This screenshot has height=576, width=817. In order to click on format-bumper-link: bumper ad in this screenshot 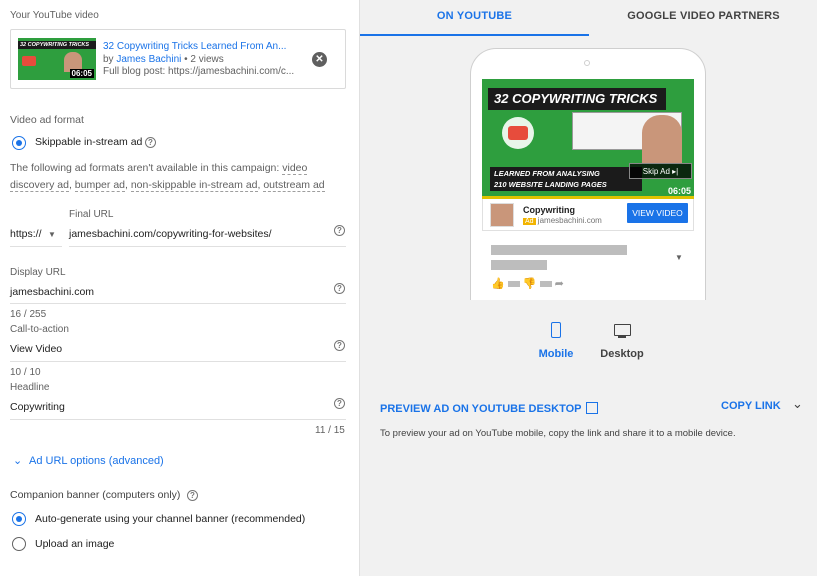, I will do `click(99, 185)`.